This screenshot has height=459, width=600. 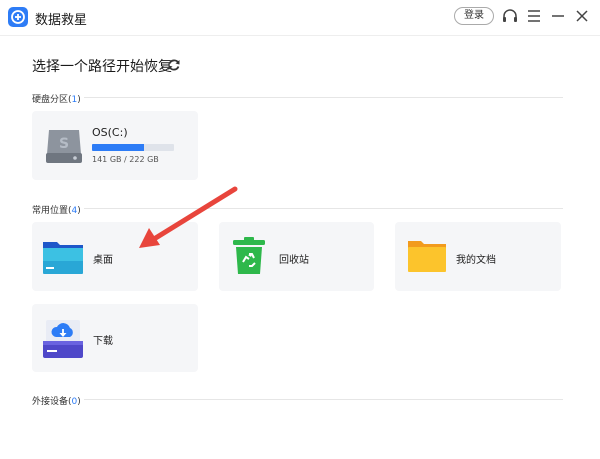 I want to click on drive-card-c: S OS(C:) 141 GB / 222 GB, so click(x=115, y=145).